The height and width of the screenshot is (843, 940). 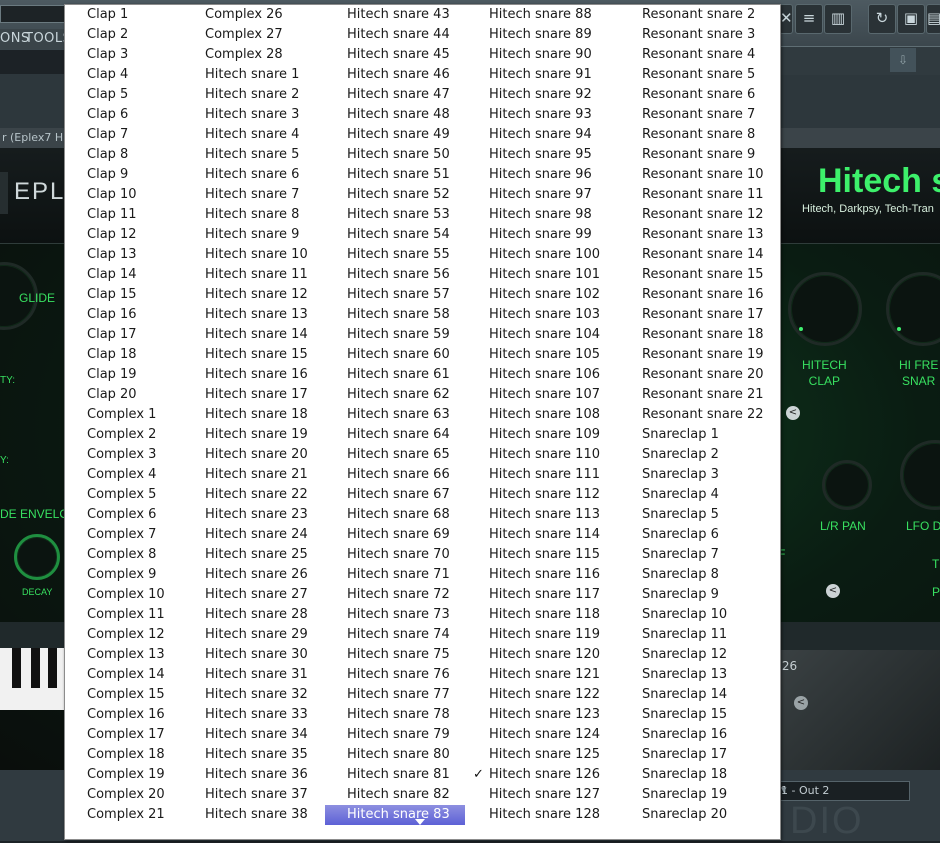 What do you see at coordinates (710, 495) in the screenshot?
I see `menu-item: Snareclap 4` at bounding box center [710, 495].